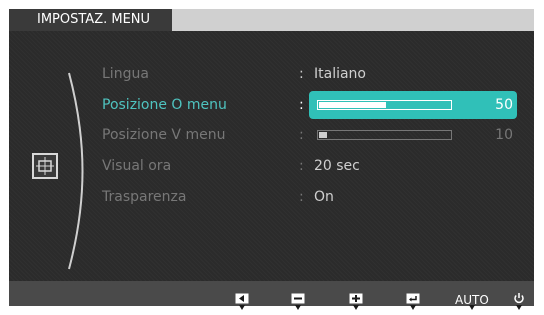  What do you see at coordinates (472, 299) in the screenshot?
I see `auto-button: AUTO` at bounding box center [472, 299].